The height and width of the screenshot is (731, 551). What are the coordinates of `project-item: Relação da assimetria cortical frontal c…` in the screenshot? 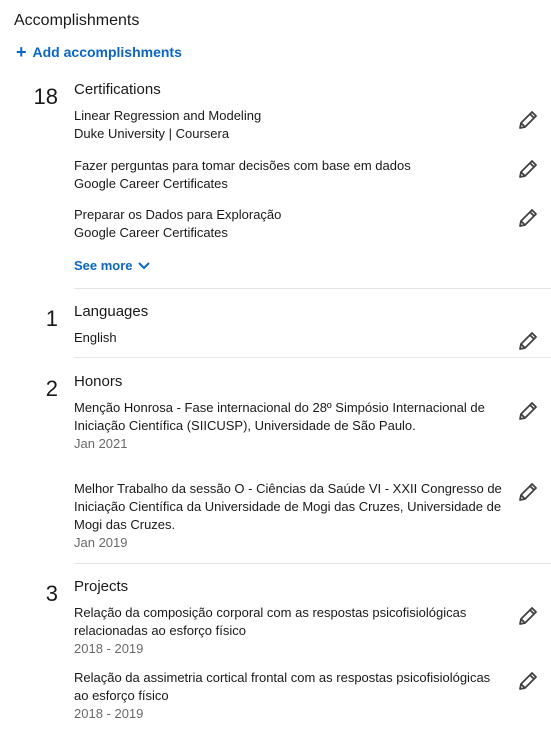 It's located at (289, 696).